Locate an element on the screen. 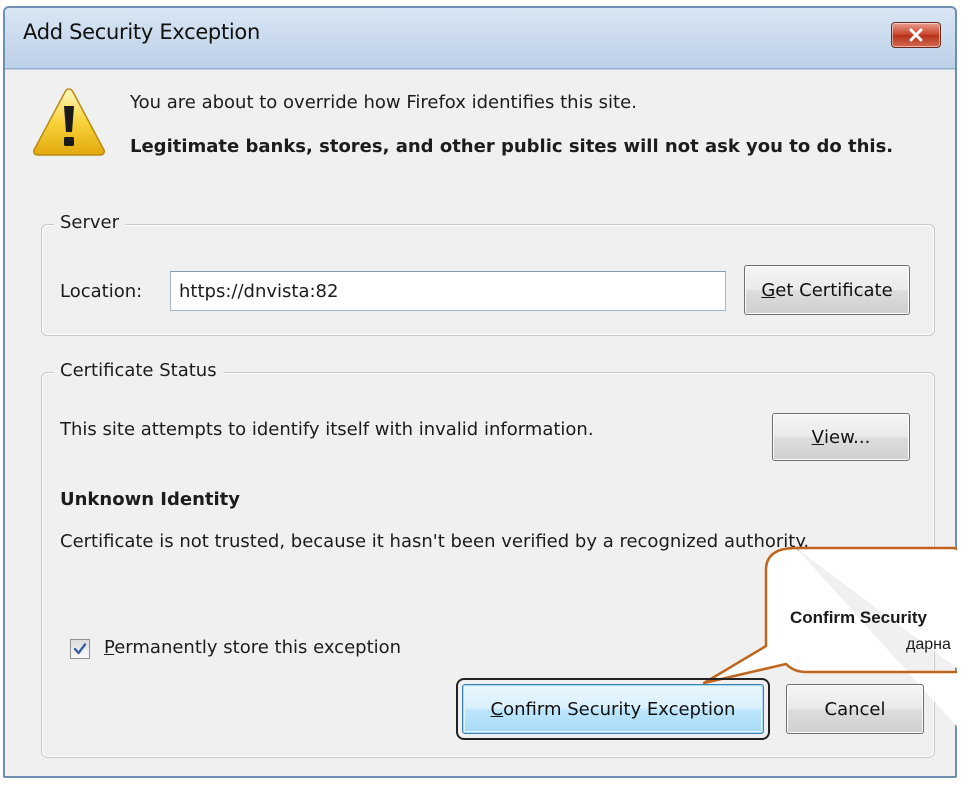  server-group: Server Location: Get Certificate is located at coordinates (488, 274).